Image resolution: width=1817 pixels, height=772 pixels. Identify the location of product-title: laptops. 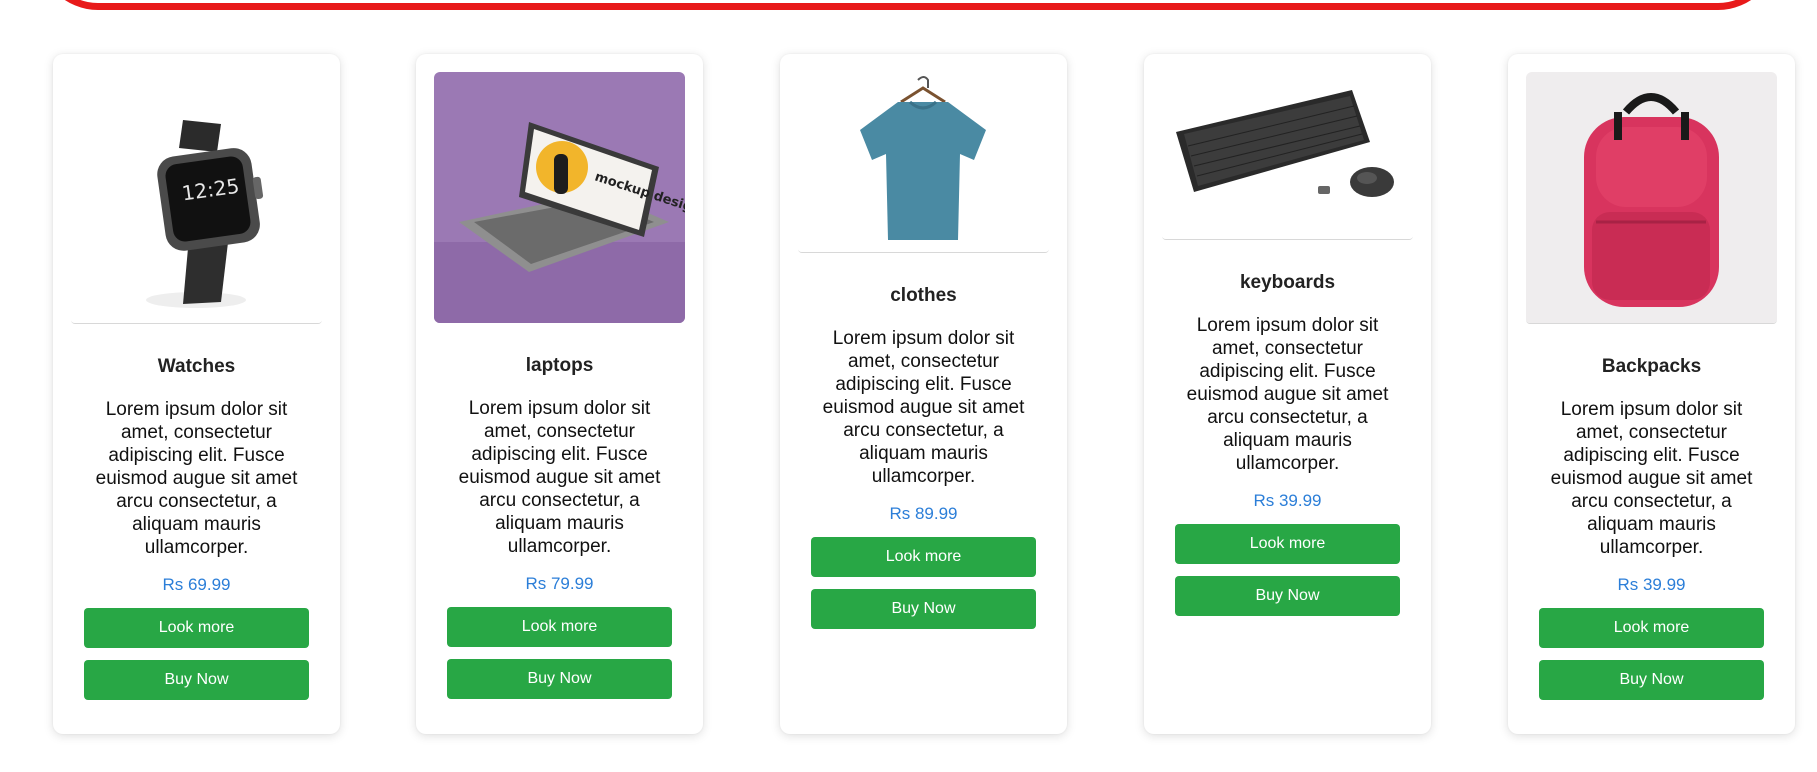
(559, 365).